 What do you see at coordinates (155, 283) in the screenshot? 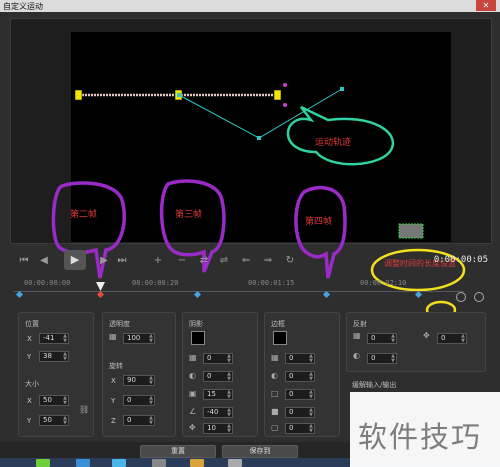
I see `ruler-label: 00:00:00:20` at bounding box center [155, 283].